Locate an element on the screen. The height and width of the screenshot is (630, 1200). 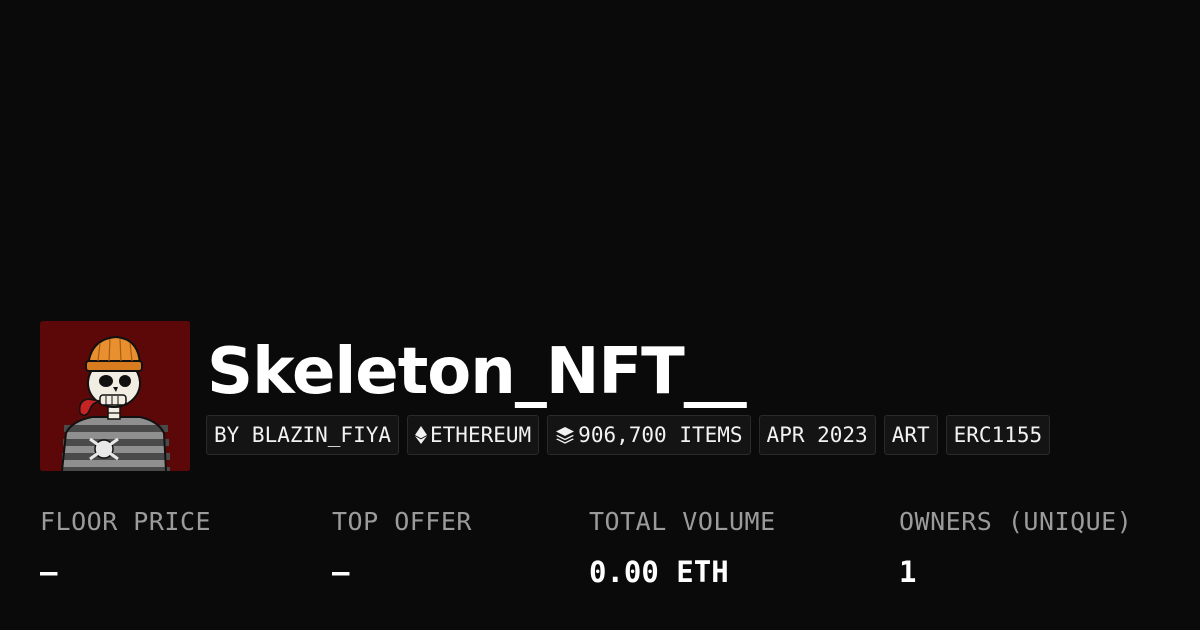
top-offer-stat: TOP OFFER – is located at coordinates (402, 547).